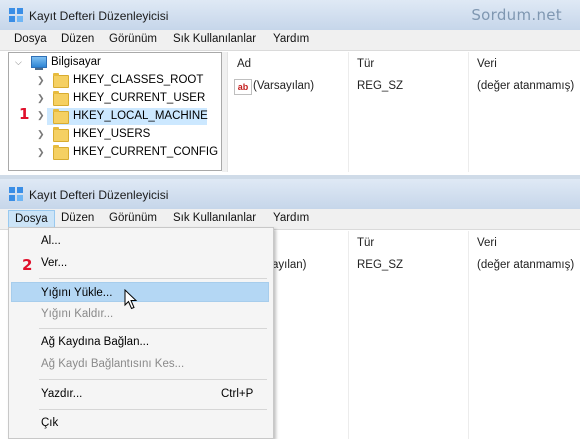 The width and height of the screenshot is (580, 439). What do you see at coordinates (290, 194) in the screenshot?
I see `title-bar: Kayıt Defteri Düzenleyicisi` at bounding box center [290, 194].